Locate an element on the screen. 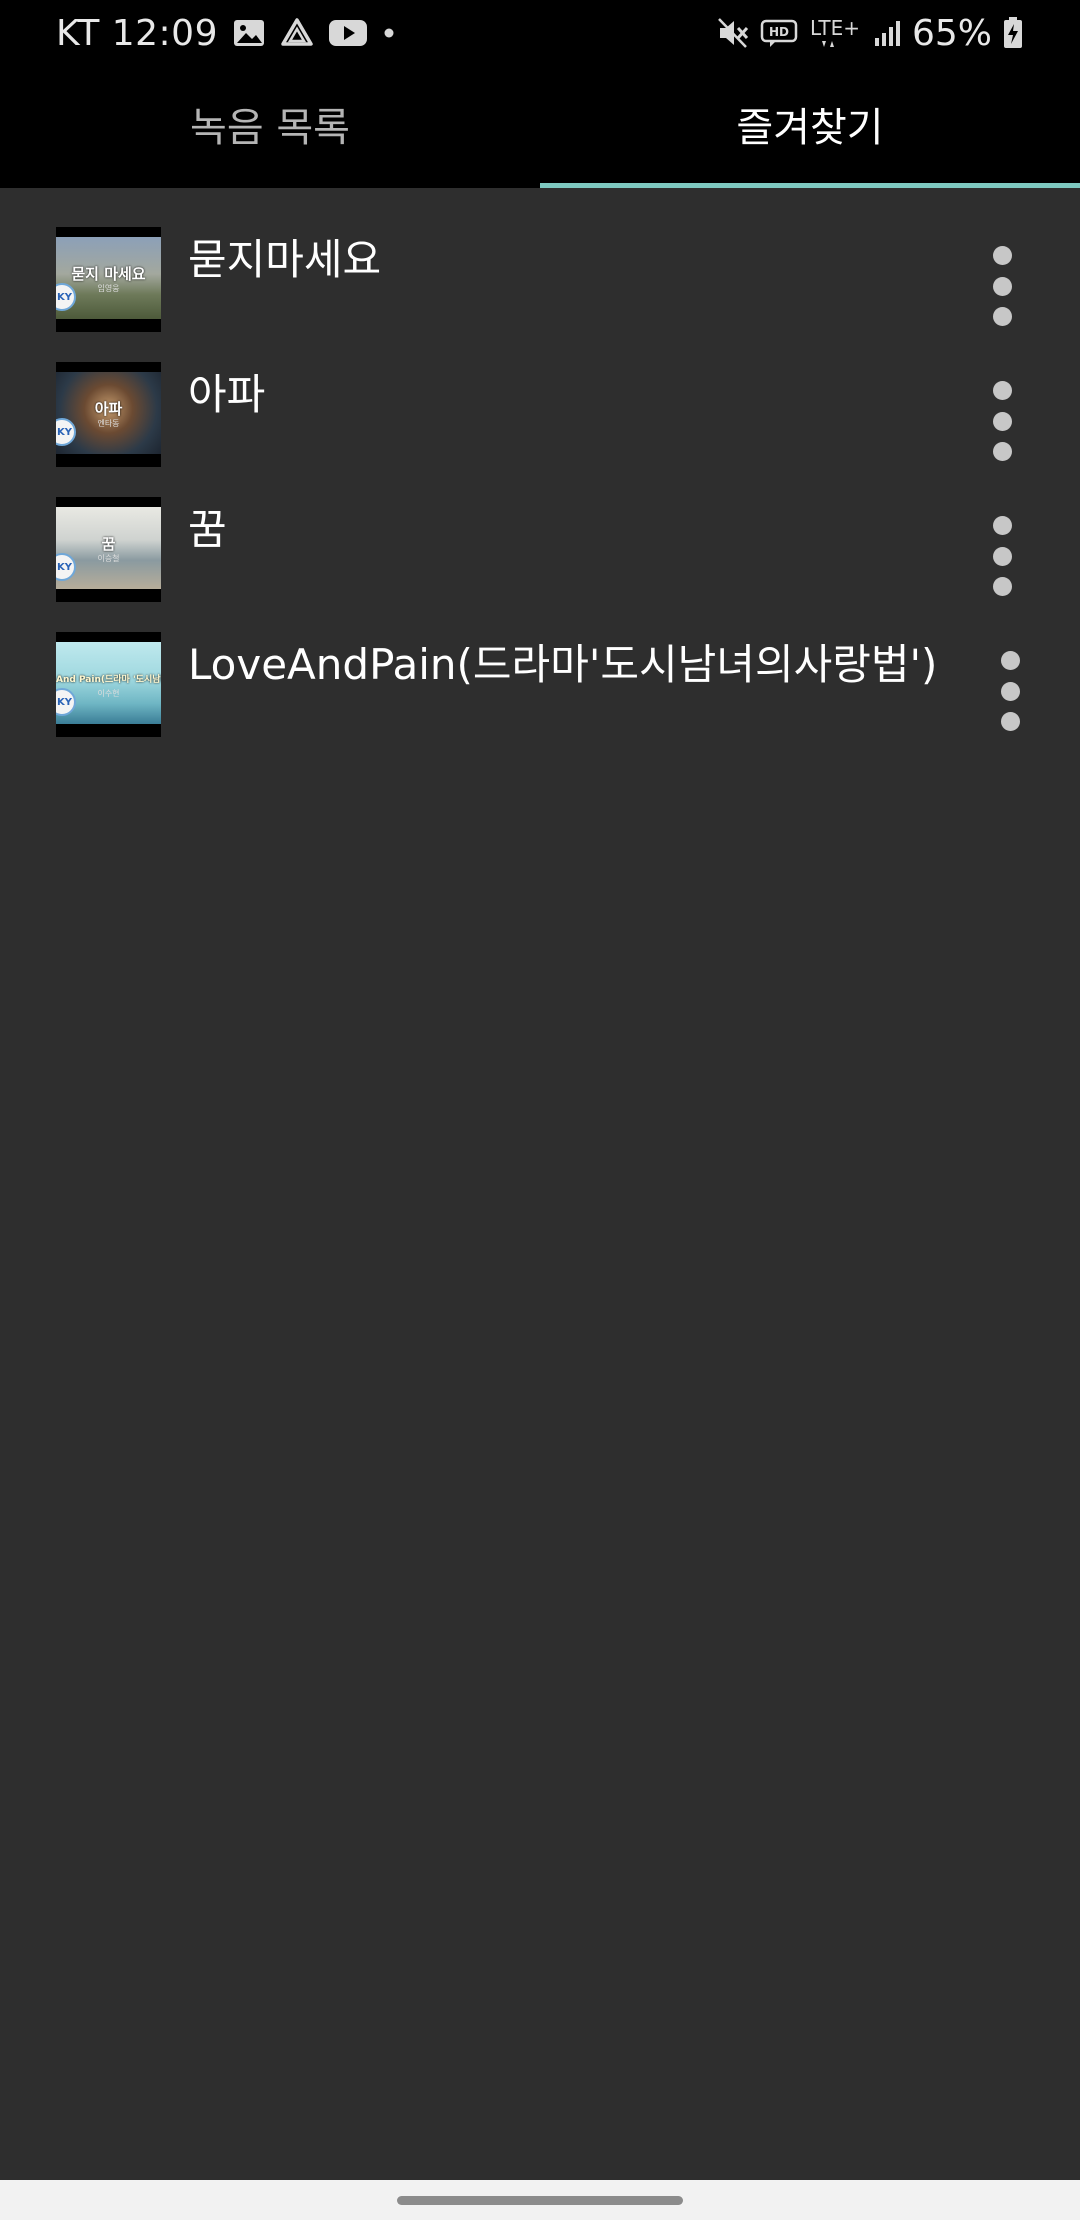 The width and height of the screenshot is (1080, 2220). gallery-icon is located at coordinates (249, 33).